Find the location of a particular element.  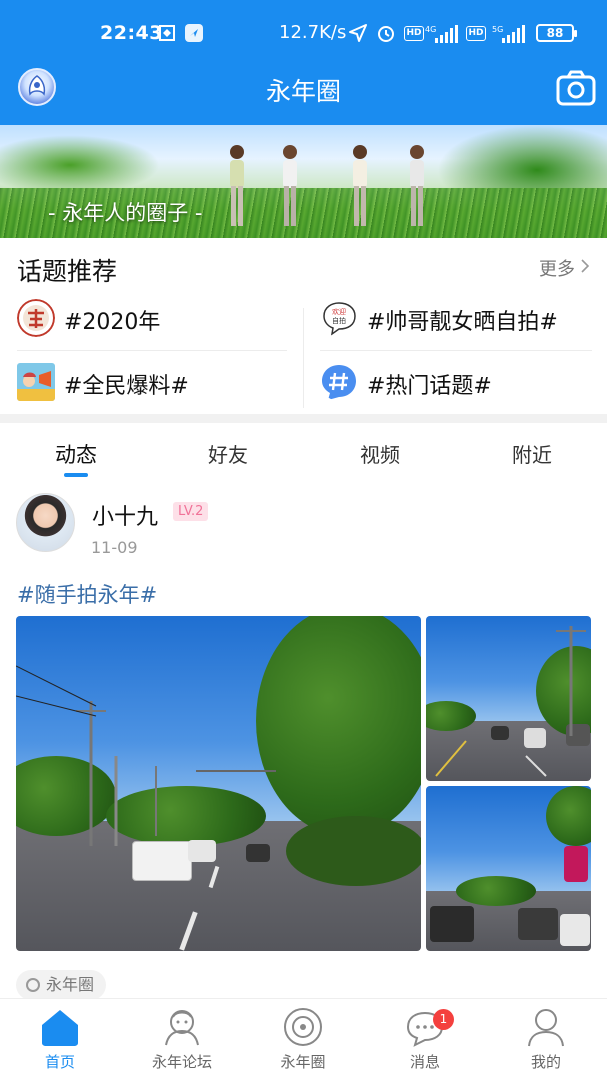

hd-badge: HD is located at coordinates (414, 33).